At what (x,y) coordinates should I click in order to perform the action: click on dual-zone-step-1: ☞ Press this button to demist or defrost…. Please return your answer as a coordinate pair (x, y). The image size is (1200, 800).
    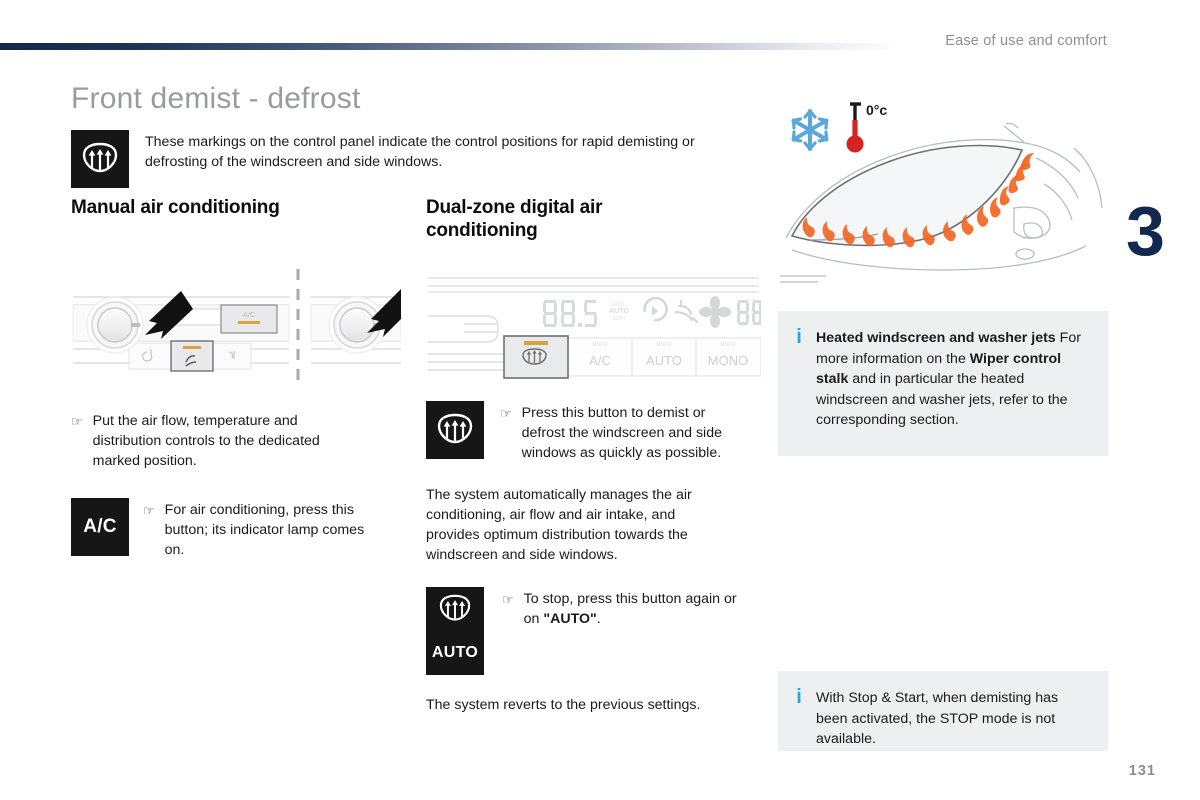
    Looking at the image, I should click on (593, 432).